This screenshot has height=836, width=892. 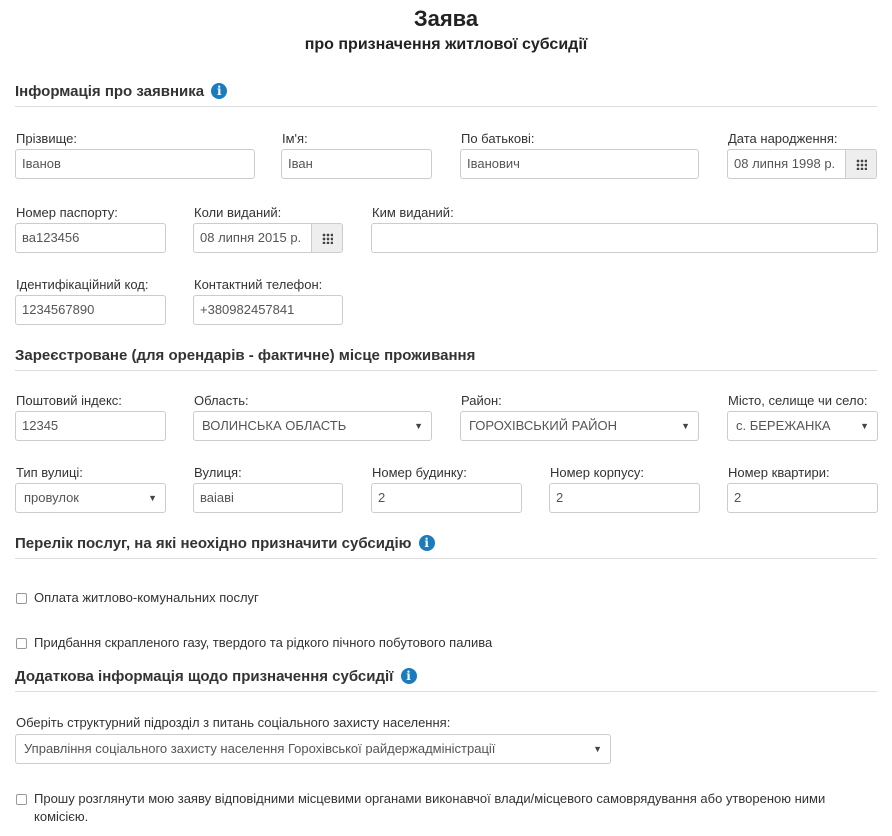 I want to click on city-value: с. БЕРЕЖАНКА, so click(x=783, y=425).